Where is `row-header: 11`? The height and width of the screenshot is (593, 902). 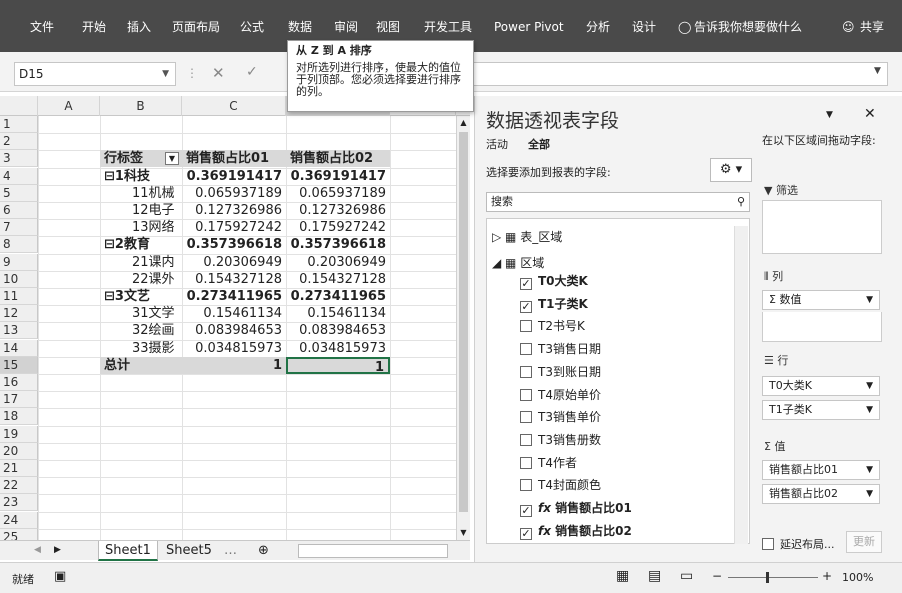 row-header: 11 is located at coordinates (19, 296).